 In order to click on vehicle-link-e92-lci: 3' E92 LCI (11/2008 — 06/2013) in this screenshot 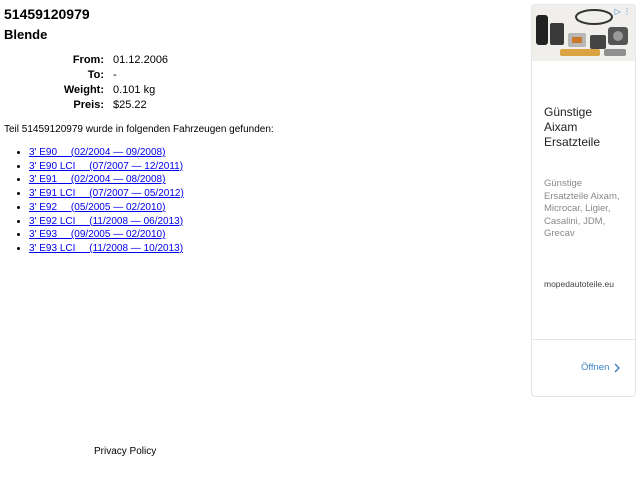, I will do `click(106, 221)`.